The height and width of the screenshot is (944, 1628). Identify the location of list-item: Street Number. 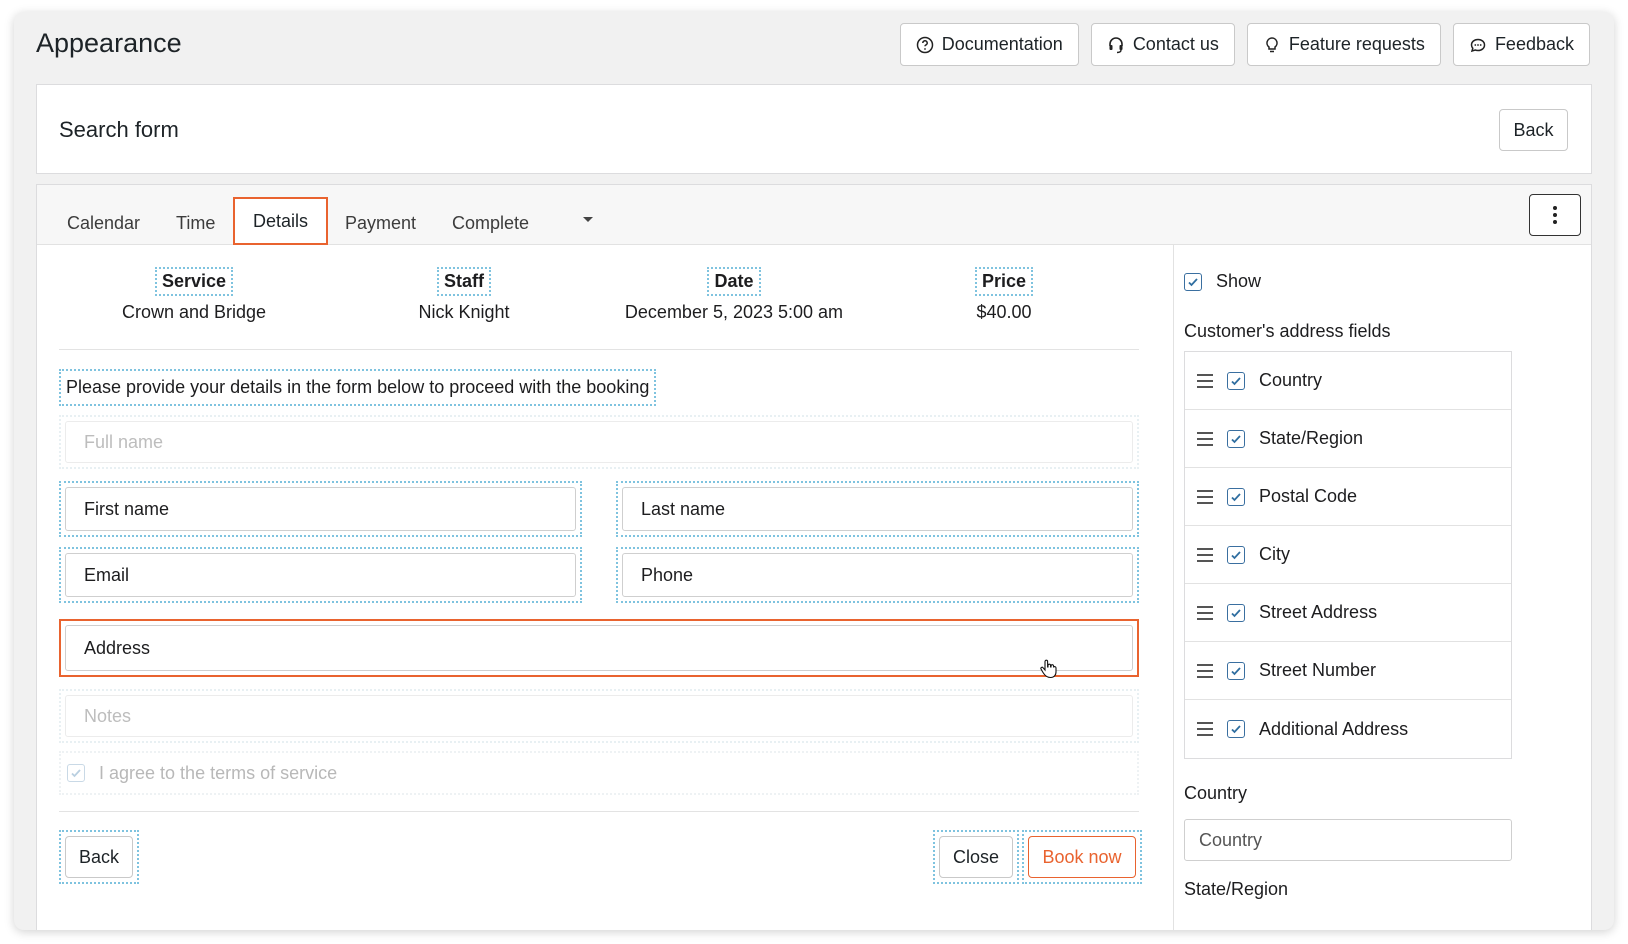
(1348, 671).